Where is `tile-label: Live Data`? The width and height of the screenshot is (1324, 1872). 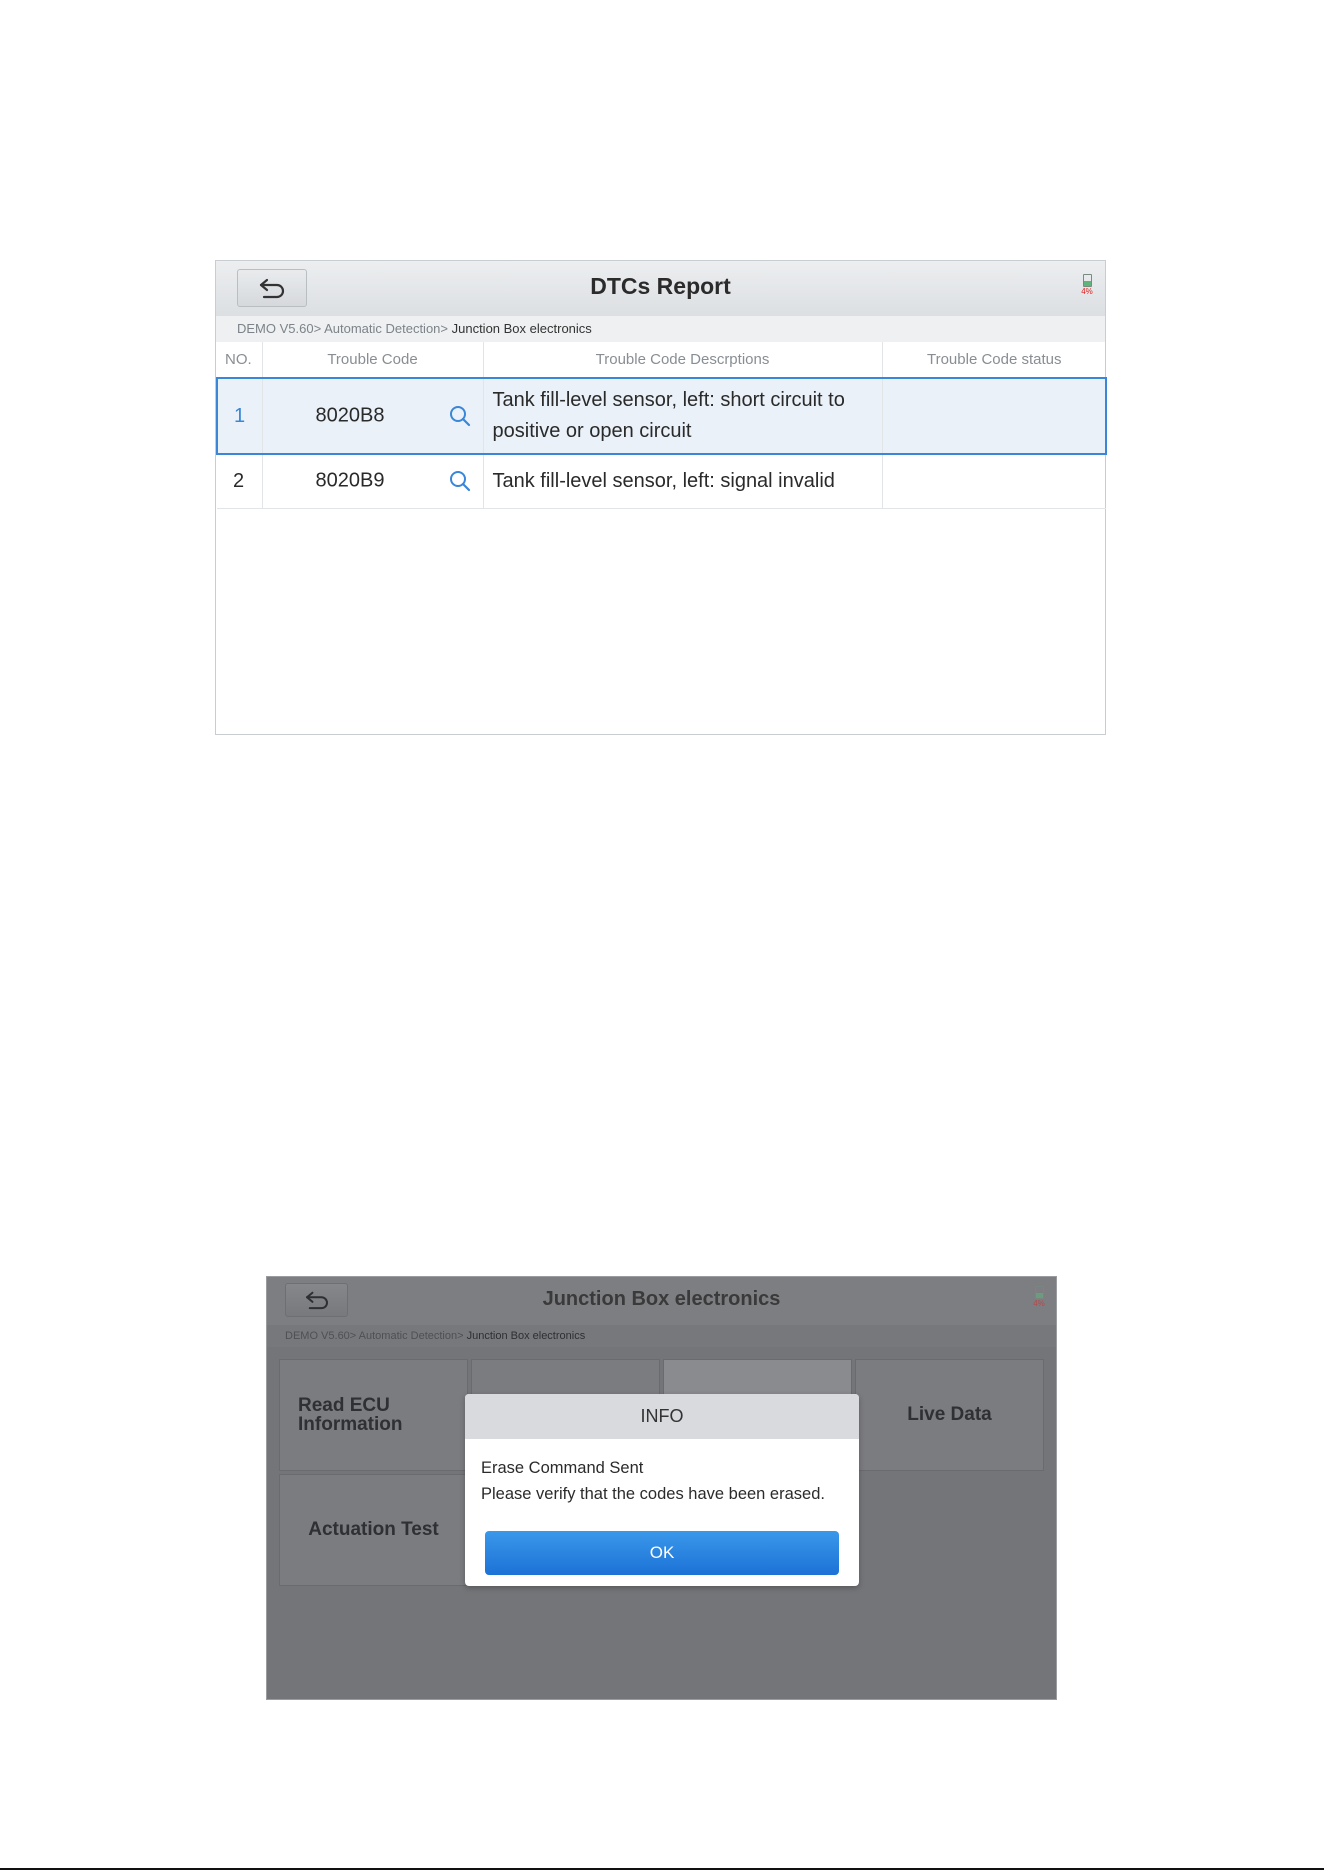 tile-label: Live Data is located at coordinates (949, 1414).